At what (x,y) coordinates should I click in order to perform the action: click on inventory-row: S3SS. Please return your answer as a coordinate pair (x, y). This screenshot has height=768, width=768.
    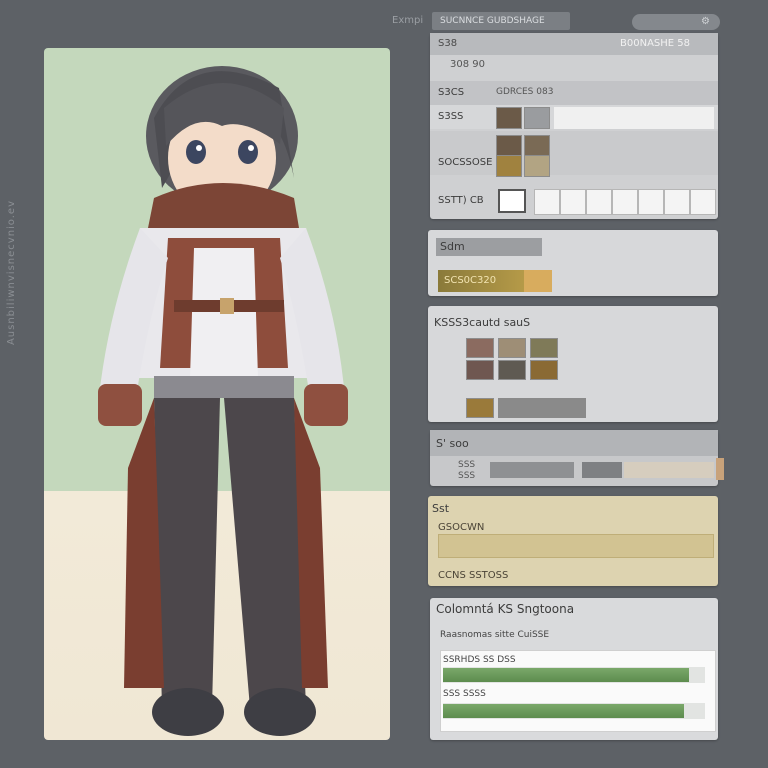
    Looking at the image, I should click on (574, 117).